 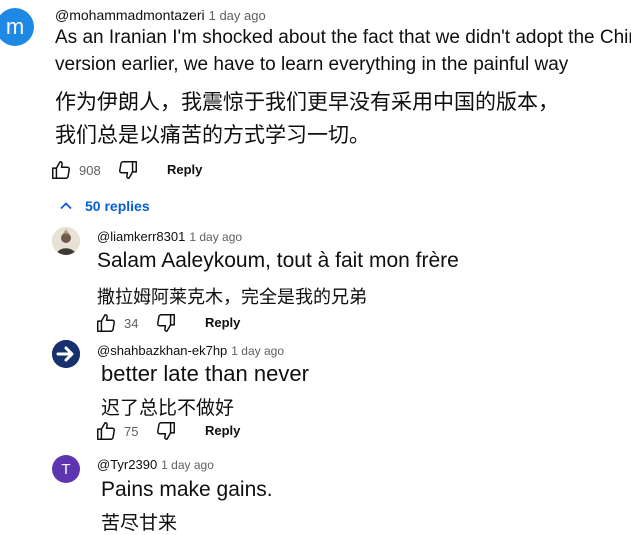 What do you see at coordinates (66, 206) in the screenshot?
I see `chevron-up-icon` at bounding box center [66, 206].